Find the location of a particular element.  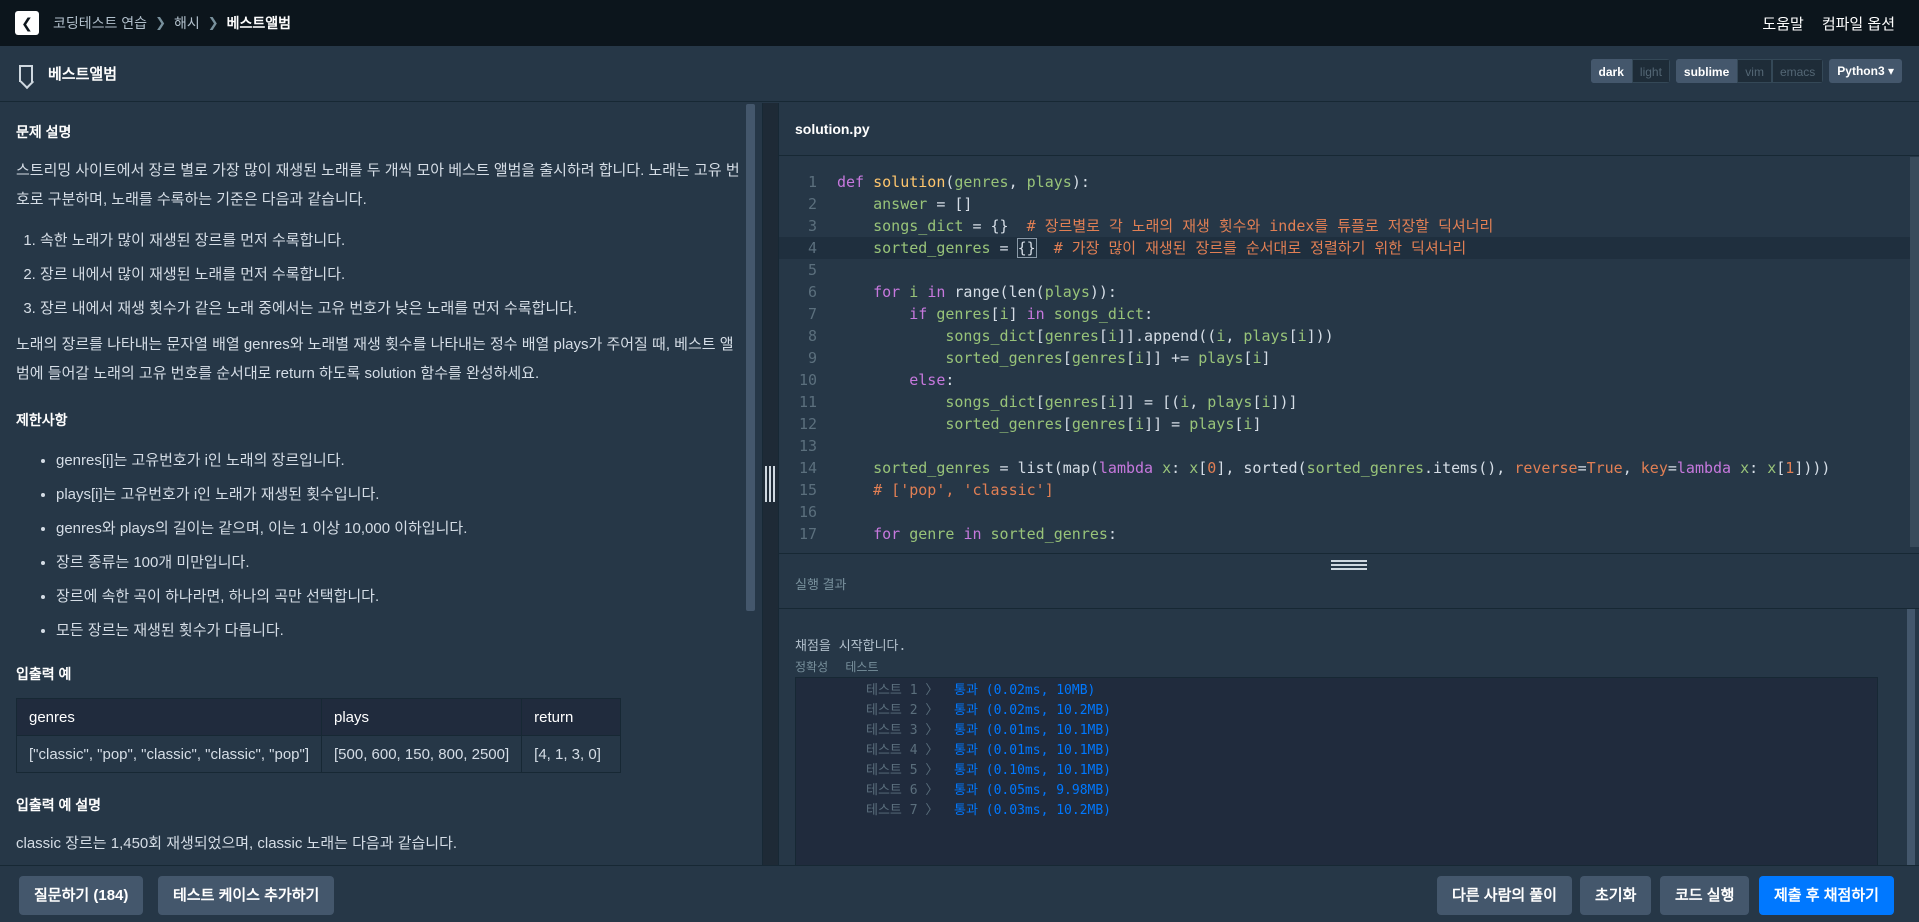

resize-handle-icon is located at coordinates (770, 484).